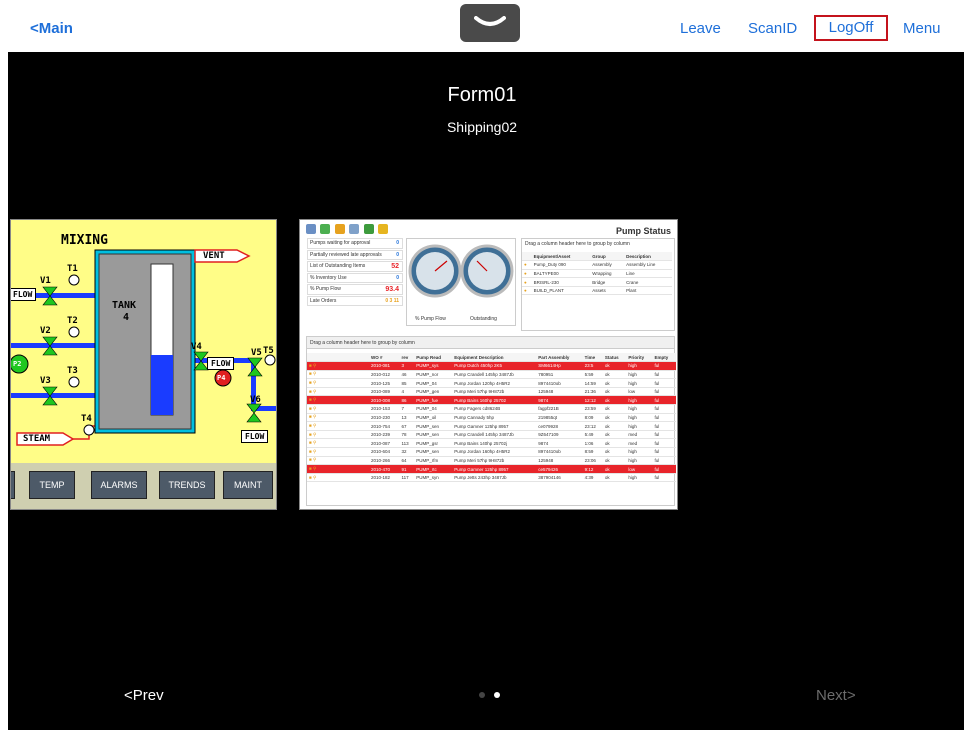 Image resolution: width=964 pixels, height=730 pixels. I want to click on gauge-label: % Pump Flow, so click(430, 319).